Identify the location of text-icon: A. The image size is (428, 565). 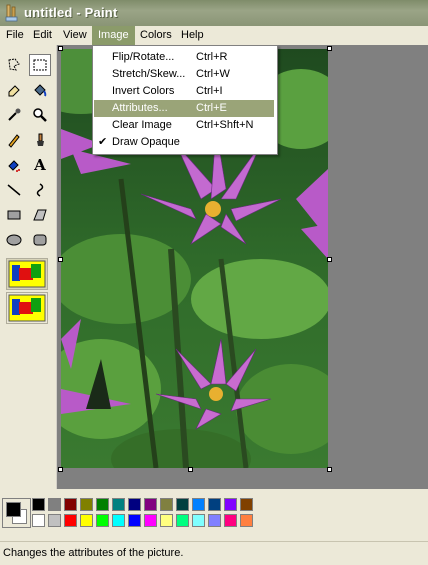
(40, 165).